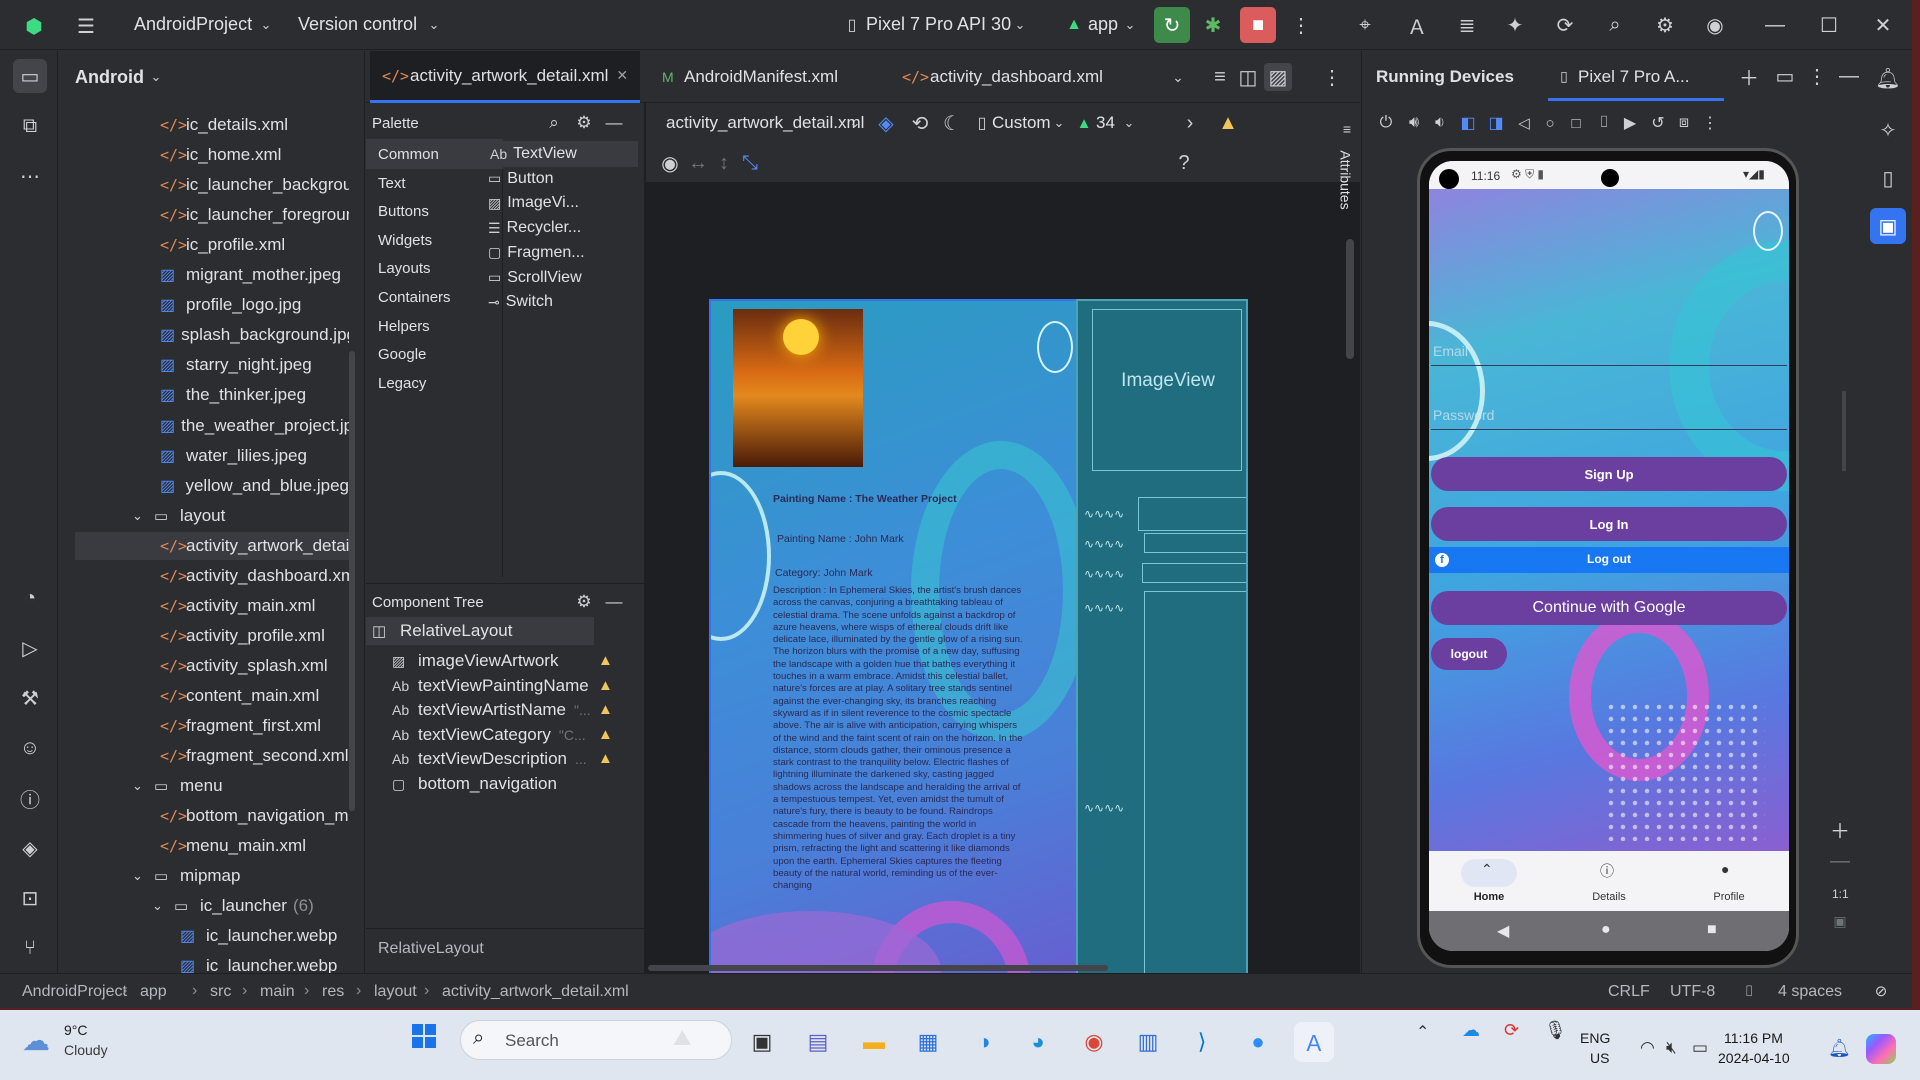 The width and height of the screenshot is (1920, 1080). I want to click on zoom-app-icon: ●, so click(1258, 1042).